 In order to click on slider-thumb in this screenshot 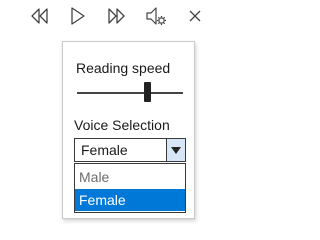, I will do `click(147, 92)`.